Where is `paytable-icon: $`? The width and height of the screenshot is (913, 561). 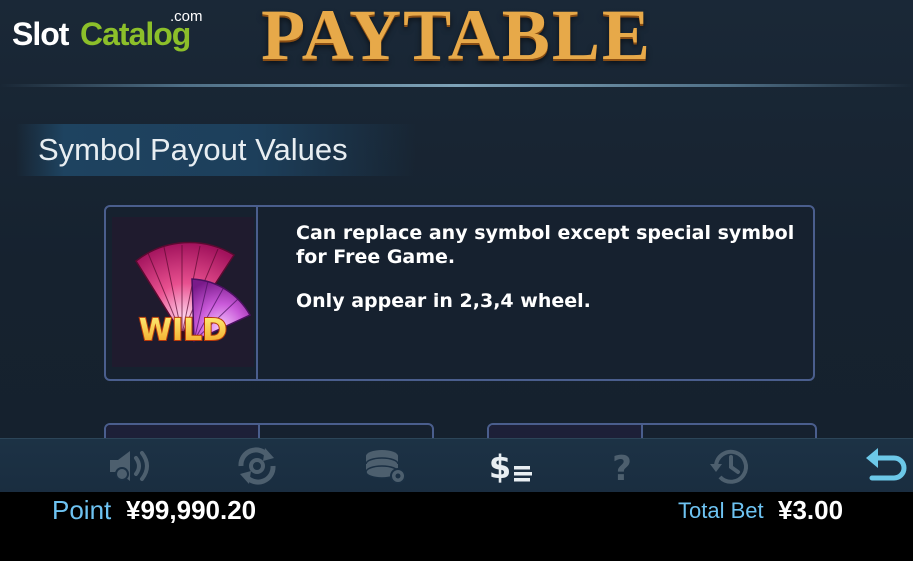
paytable-icon: $ is located at coordinates (510, 467).